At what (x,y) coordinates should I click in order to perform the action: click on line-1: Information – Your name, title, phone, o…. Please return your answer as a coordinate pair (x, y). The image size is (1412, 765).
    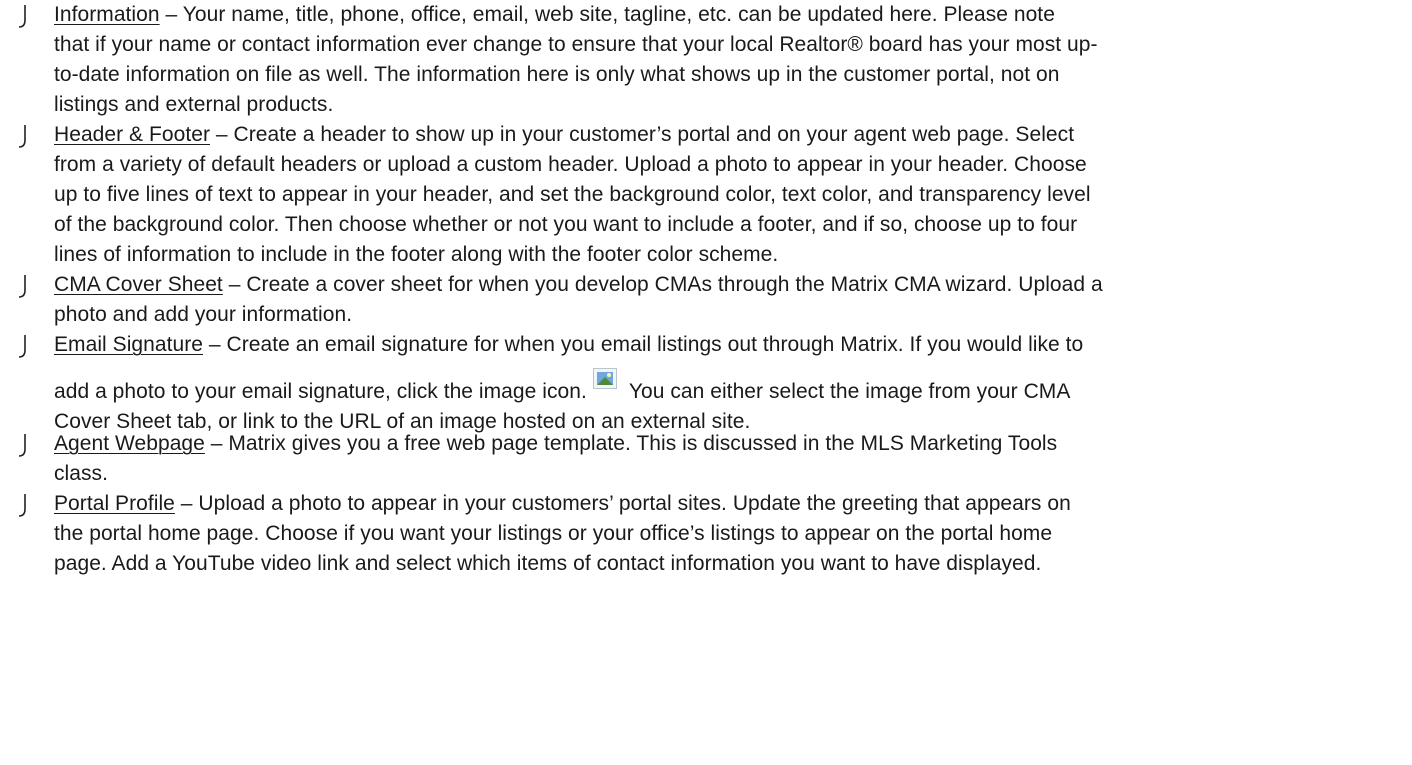
    Looking at the image, I should click on (554, 14).